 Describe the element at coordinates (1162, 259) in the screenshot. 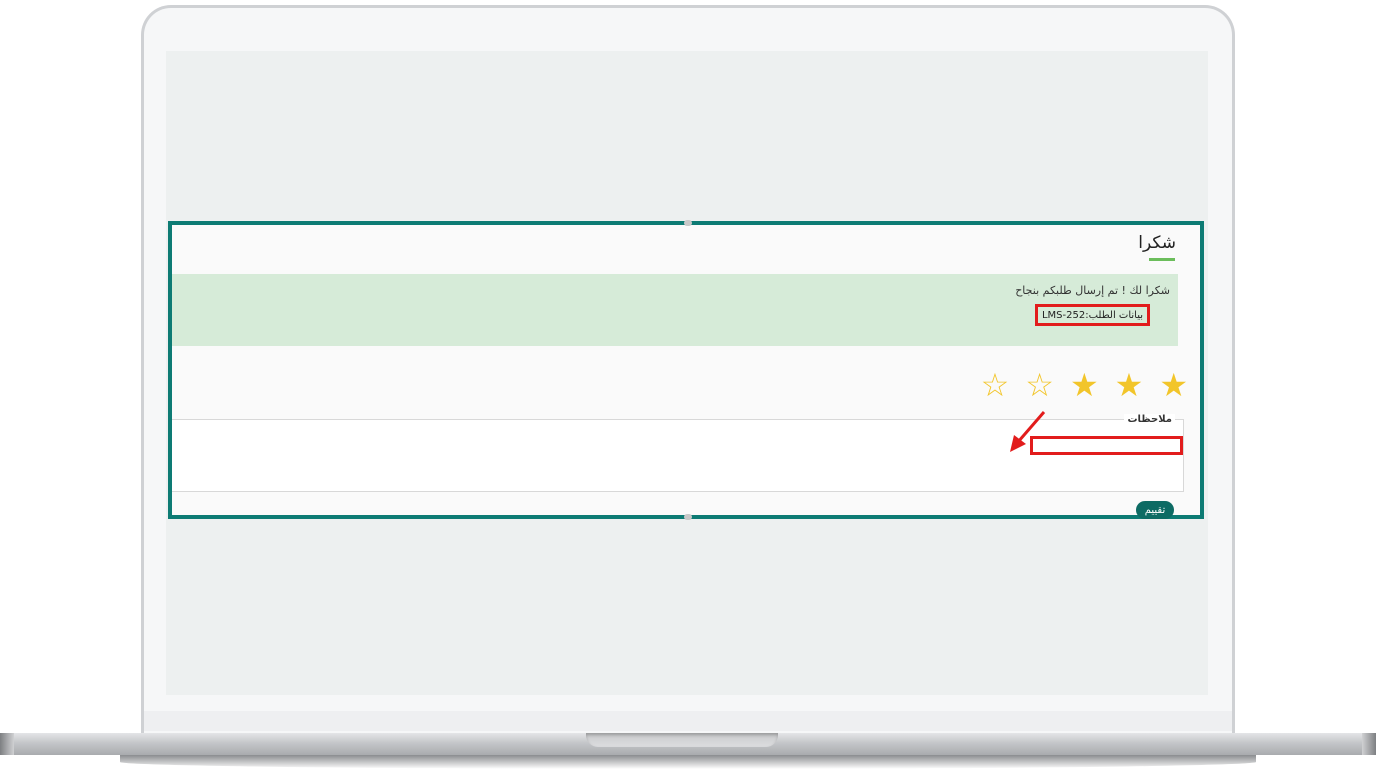

I see `title-underline` at that location.